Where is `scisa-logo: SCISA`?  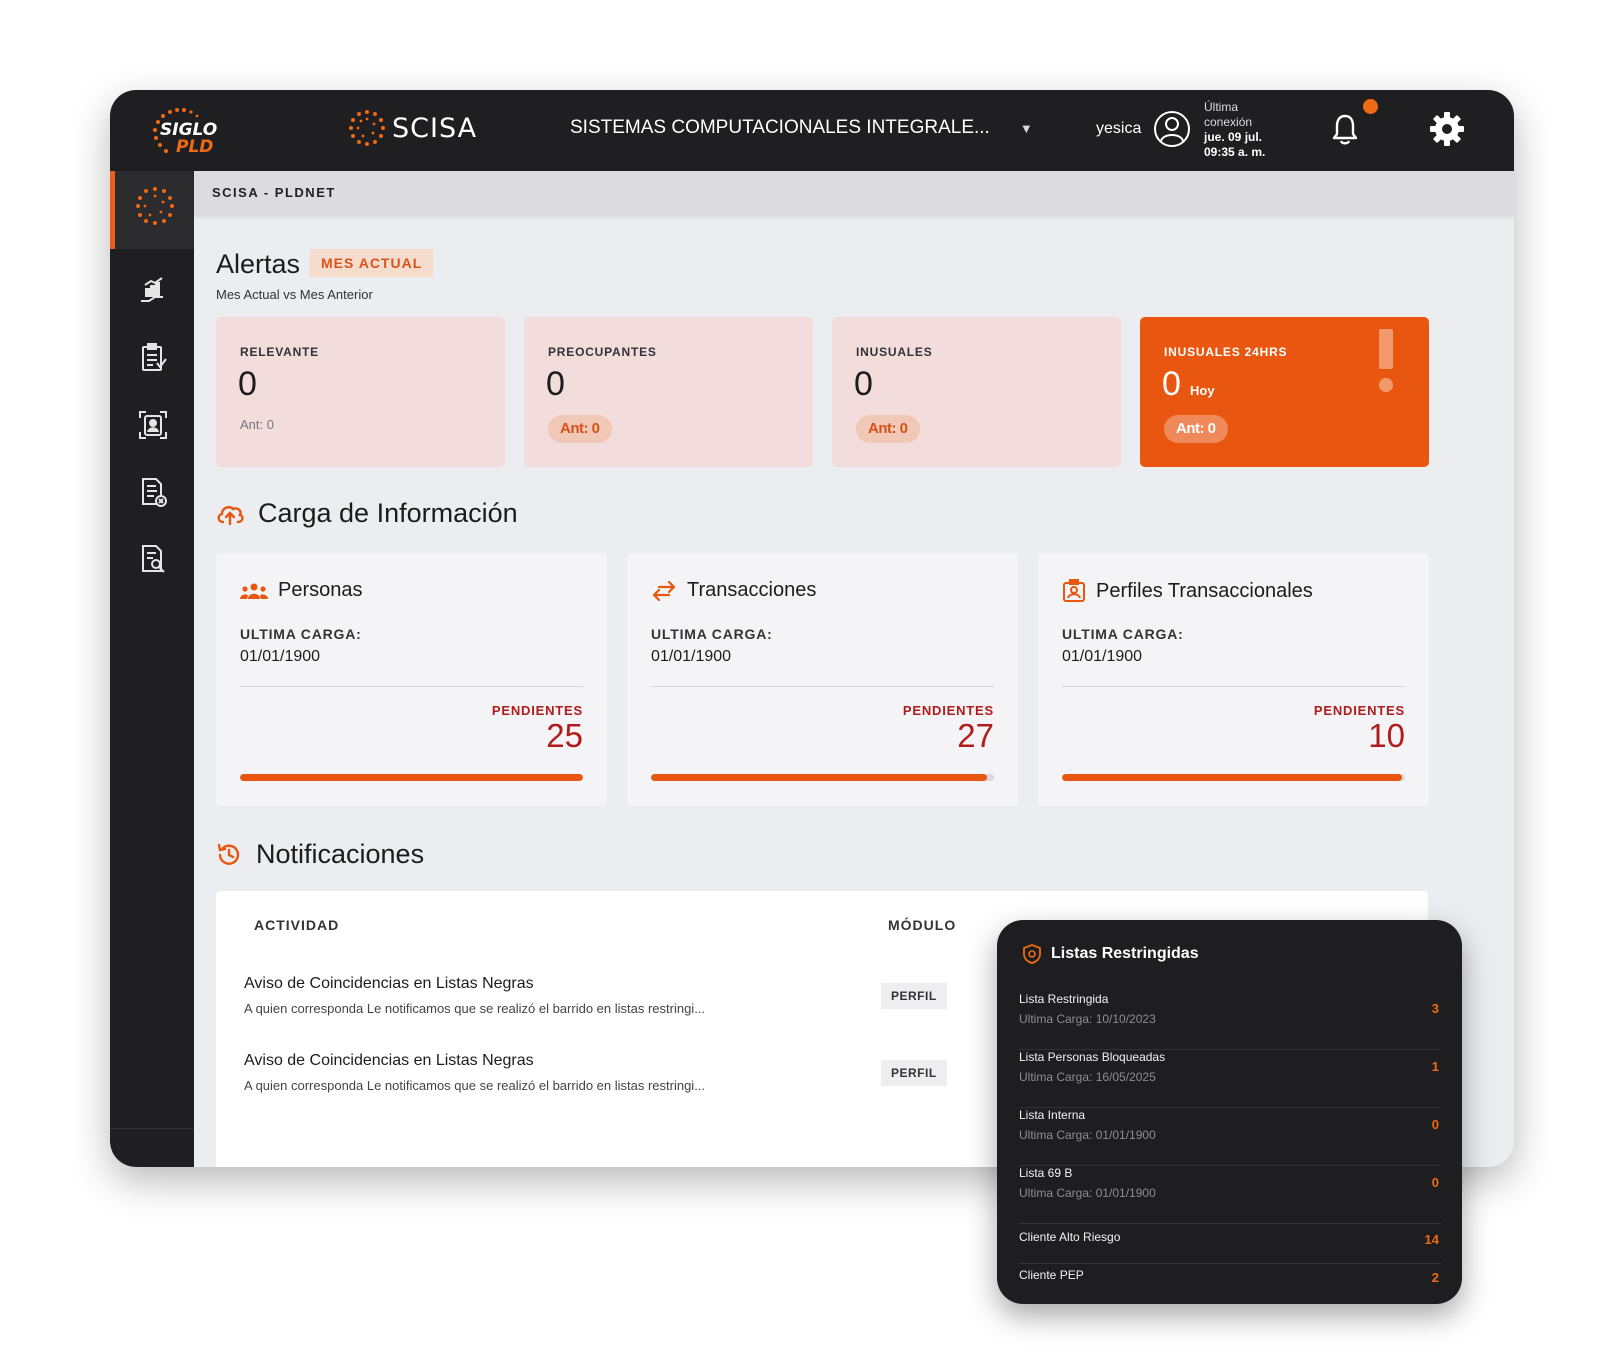
scisa-logo: SCISA is located at coordinates (412, 128).